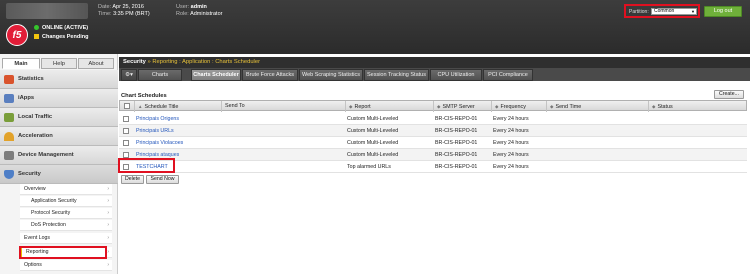 The image size is (750, 274). I want to click on role-value: Administrator, so click(206, 14).